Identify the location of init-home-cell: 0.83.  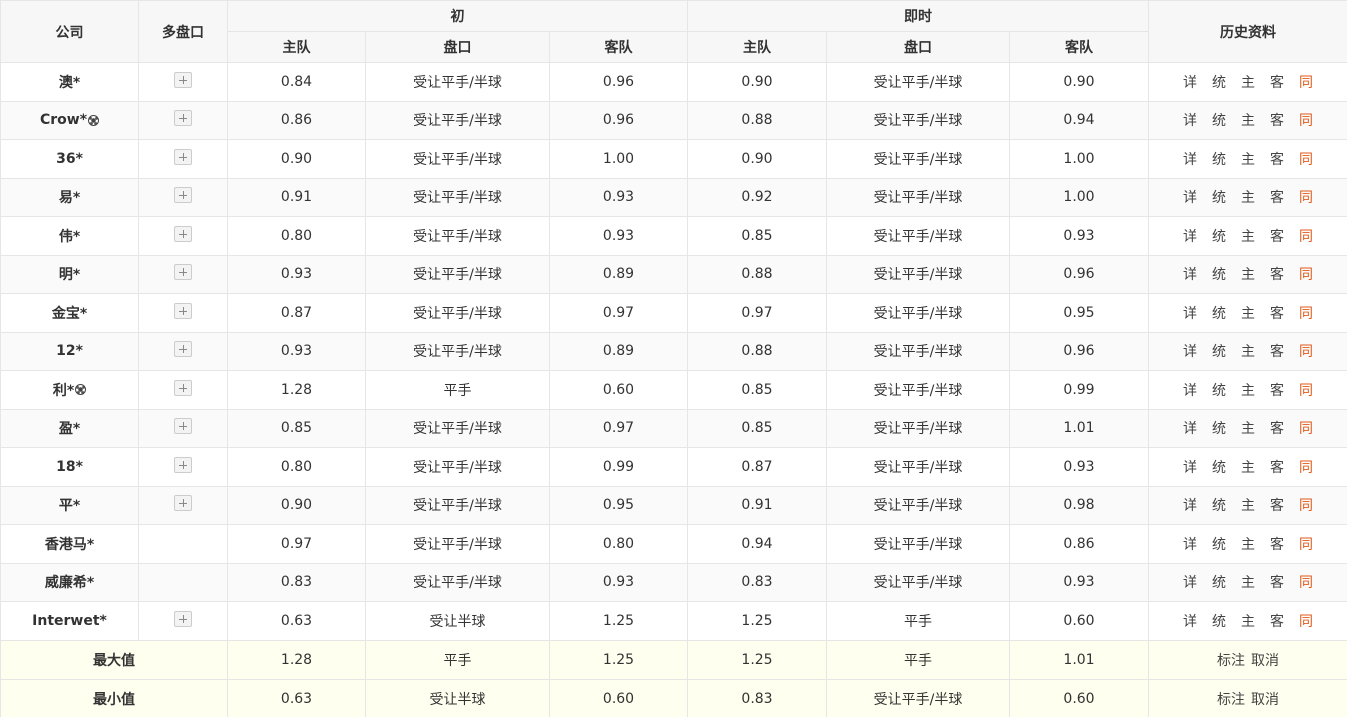
(296, 582).